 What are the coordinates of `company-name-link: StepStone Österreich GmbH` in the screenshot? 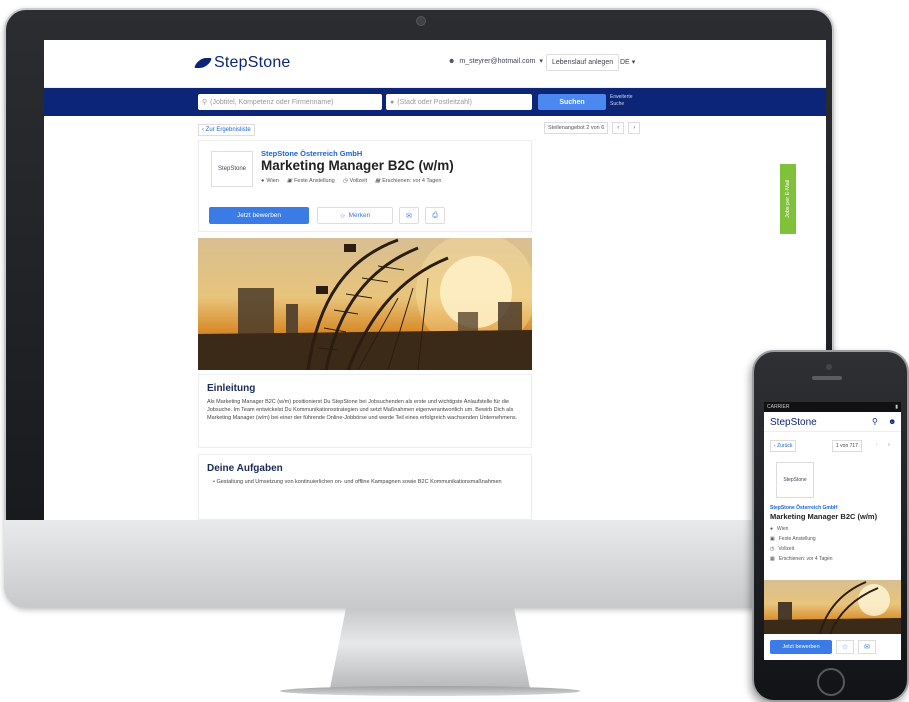 It's located at (311, 153).